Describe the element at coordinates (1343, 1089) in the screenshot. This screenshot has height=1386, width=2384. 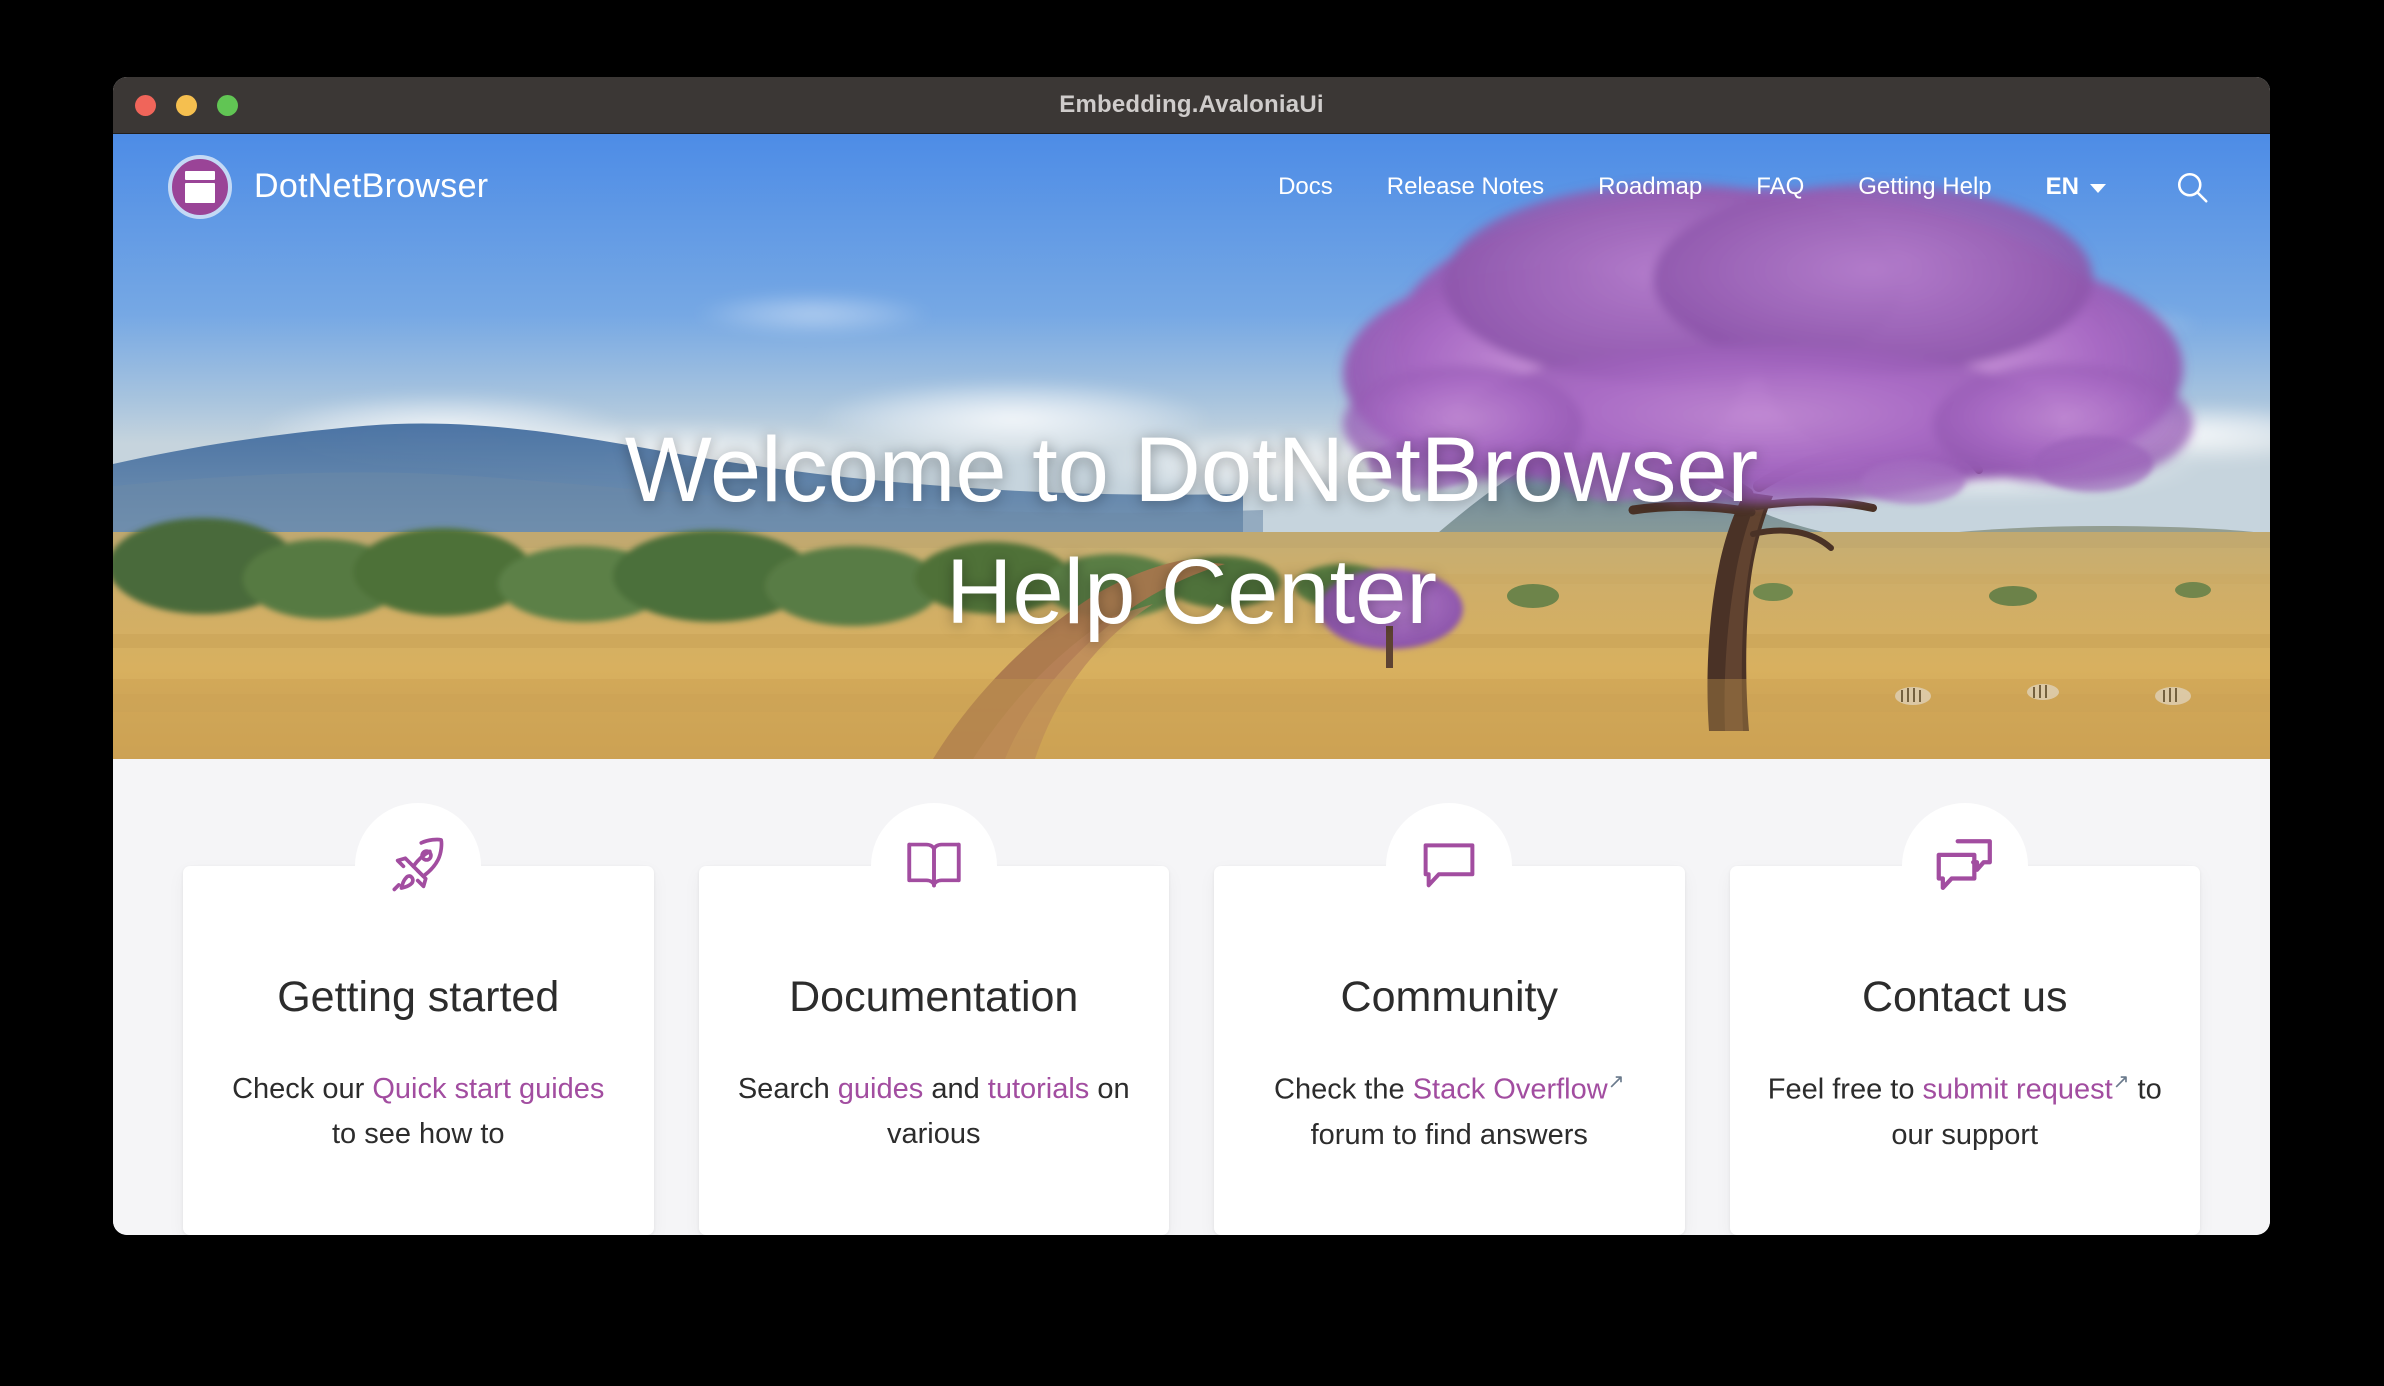
I see `card-desc-text: Check the` at that location.